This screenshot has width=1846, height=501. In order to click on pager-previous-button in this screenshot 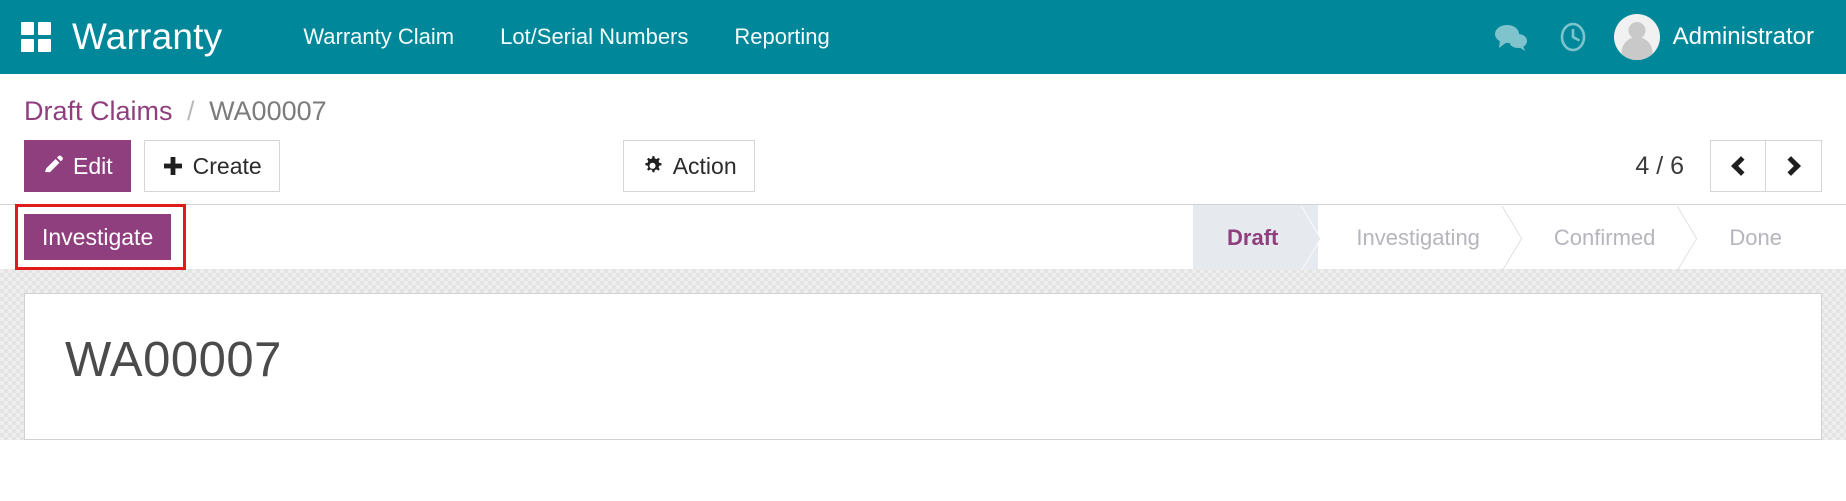, I will do `click(1738, 166)`.